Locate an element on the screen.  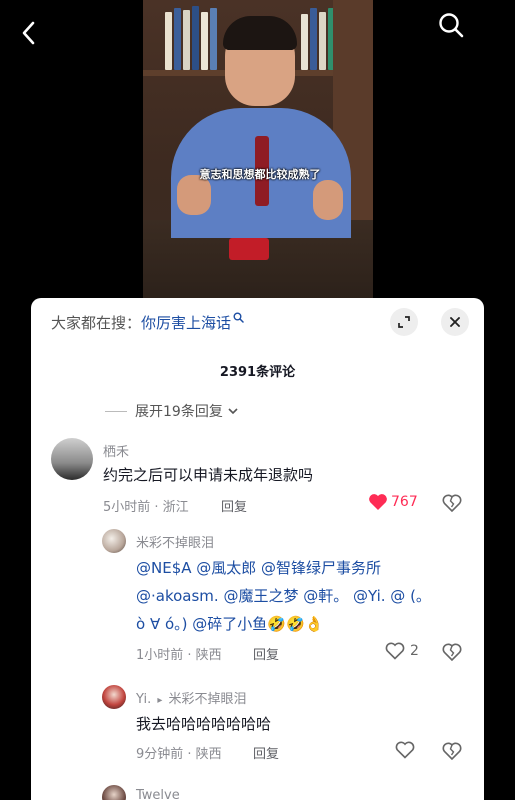
reply-username: 米彩不掉眼泪 is located at coordinates (175, 541).